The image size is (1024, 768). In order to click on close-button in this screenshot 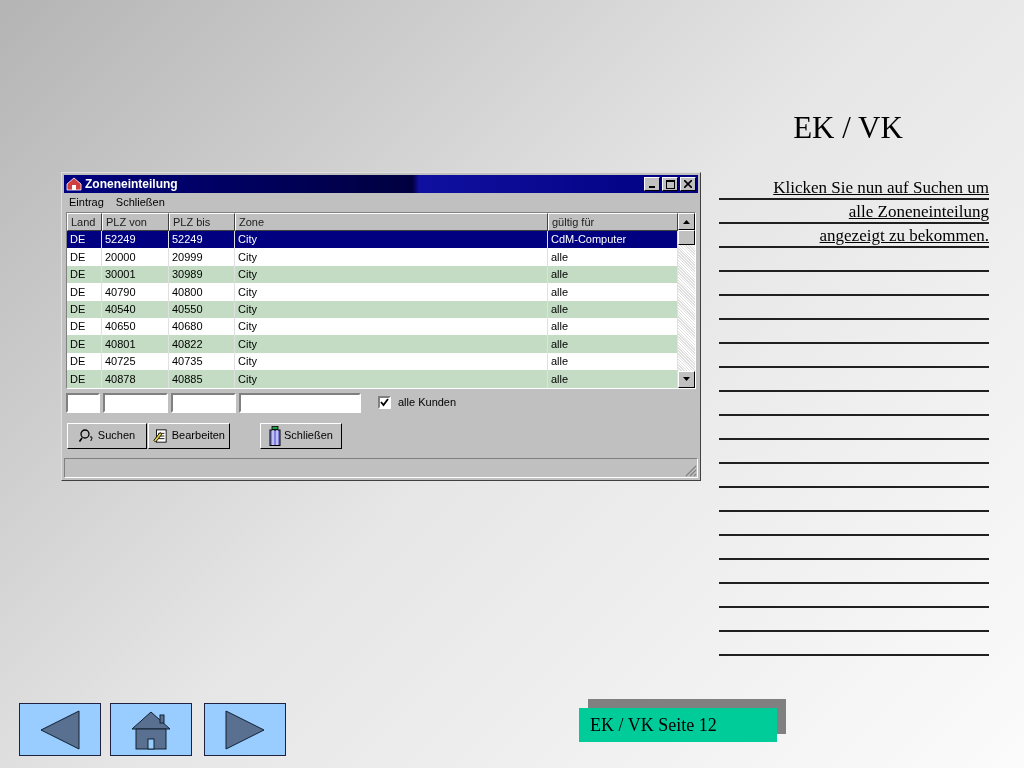, I will do `click(688, 184)`.